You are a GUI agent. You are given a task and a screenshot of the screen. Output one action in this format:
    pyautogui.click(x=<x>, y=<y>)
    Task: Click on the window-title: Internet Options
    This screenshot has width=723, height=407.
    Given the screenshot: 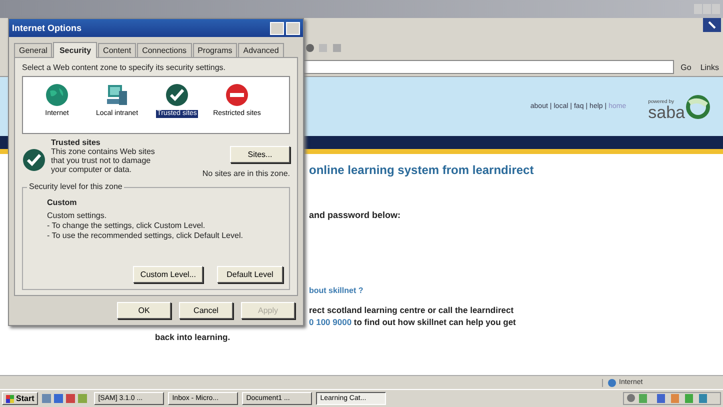 What is the action you would take?
    pyautogui.click(x=47, y=28)
    